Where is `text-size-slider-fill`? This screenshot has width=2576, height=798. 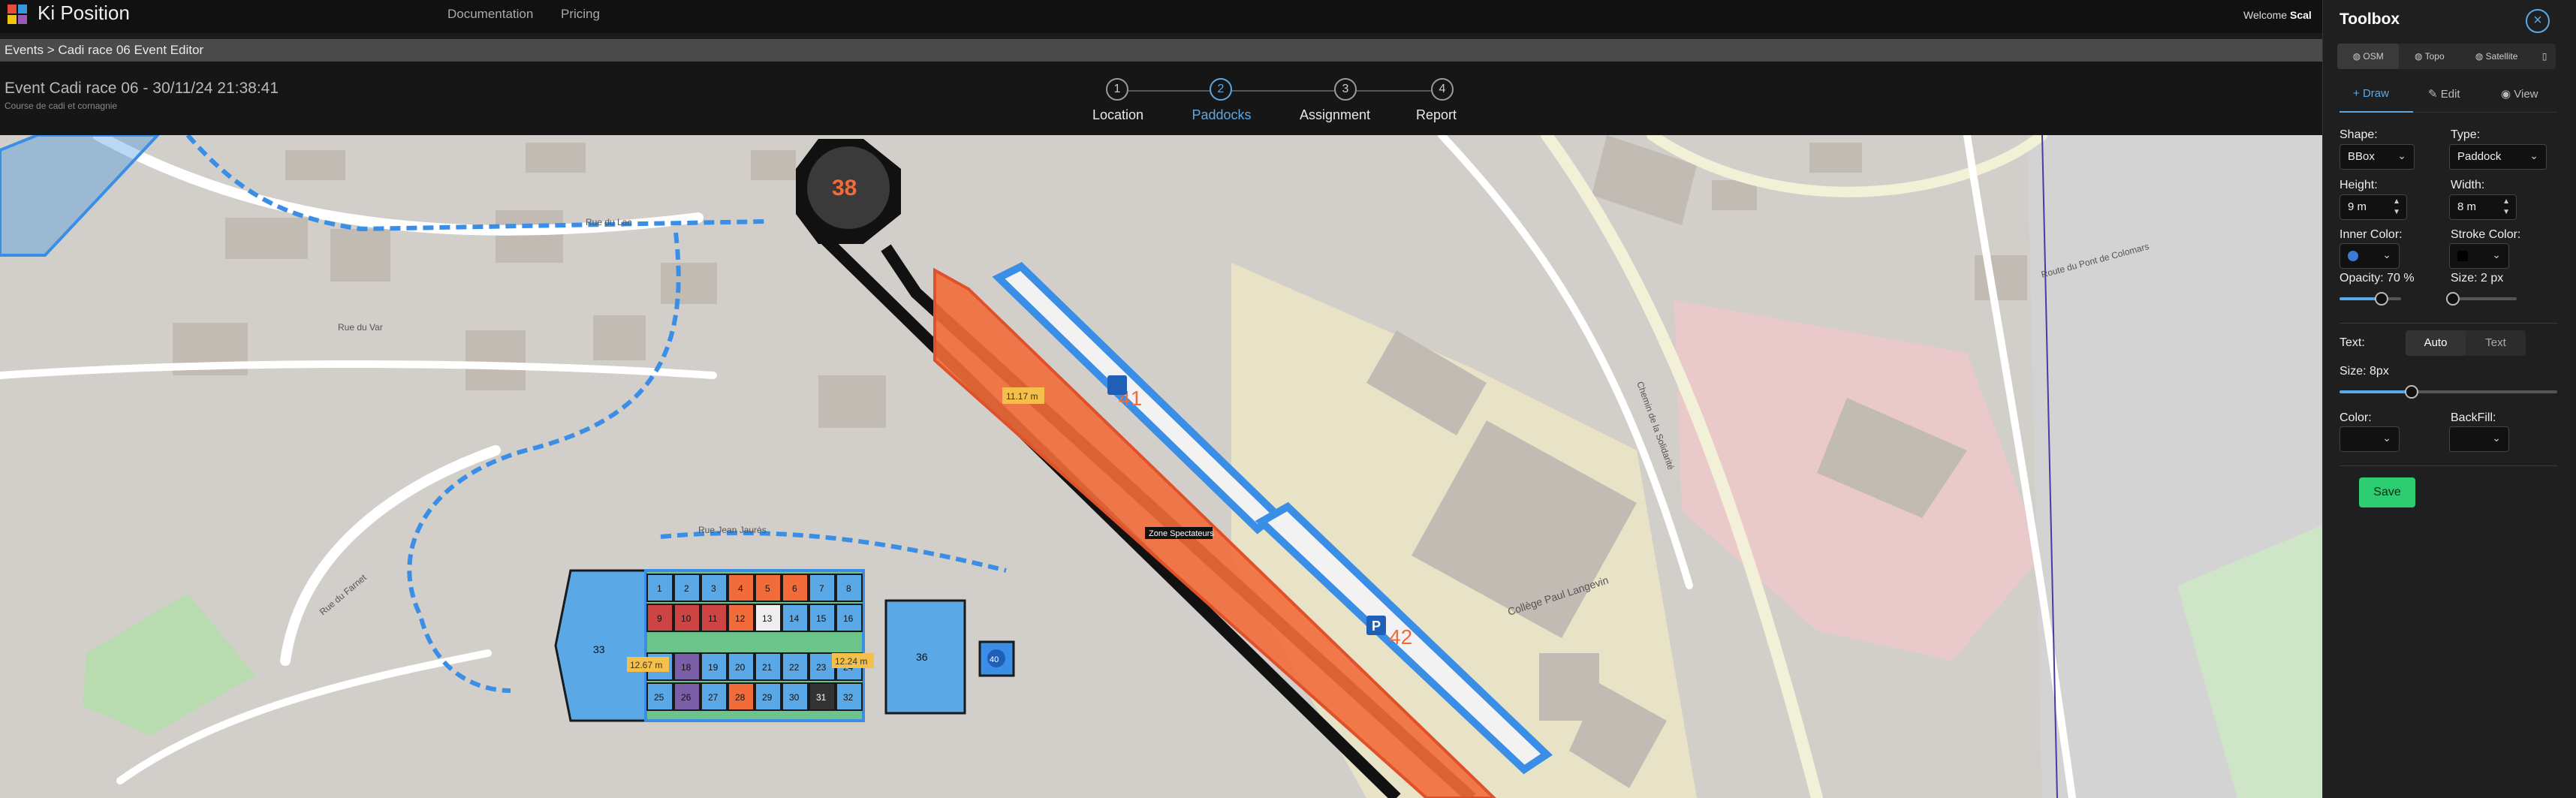 text-size-slider-fill is located at coordinates (2375, 391).